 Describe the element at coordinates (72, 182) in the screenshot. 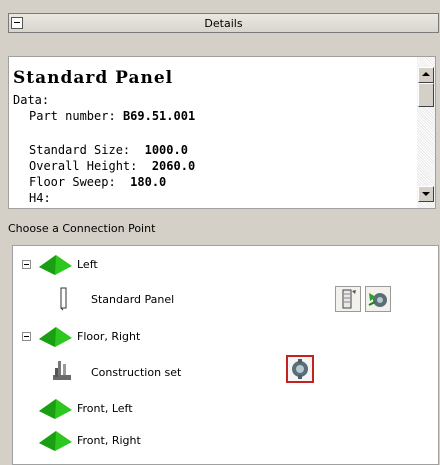

I see `floor-sweep-label: Floor Sweep:` at that location.